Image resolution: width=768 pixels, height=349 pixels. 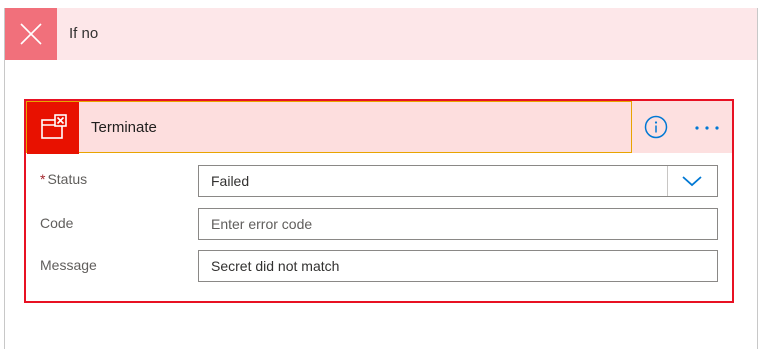 I want to click on terminate-icon, so click(x=53, y=128).